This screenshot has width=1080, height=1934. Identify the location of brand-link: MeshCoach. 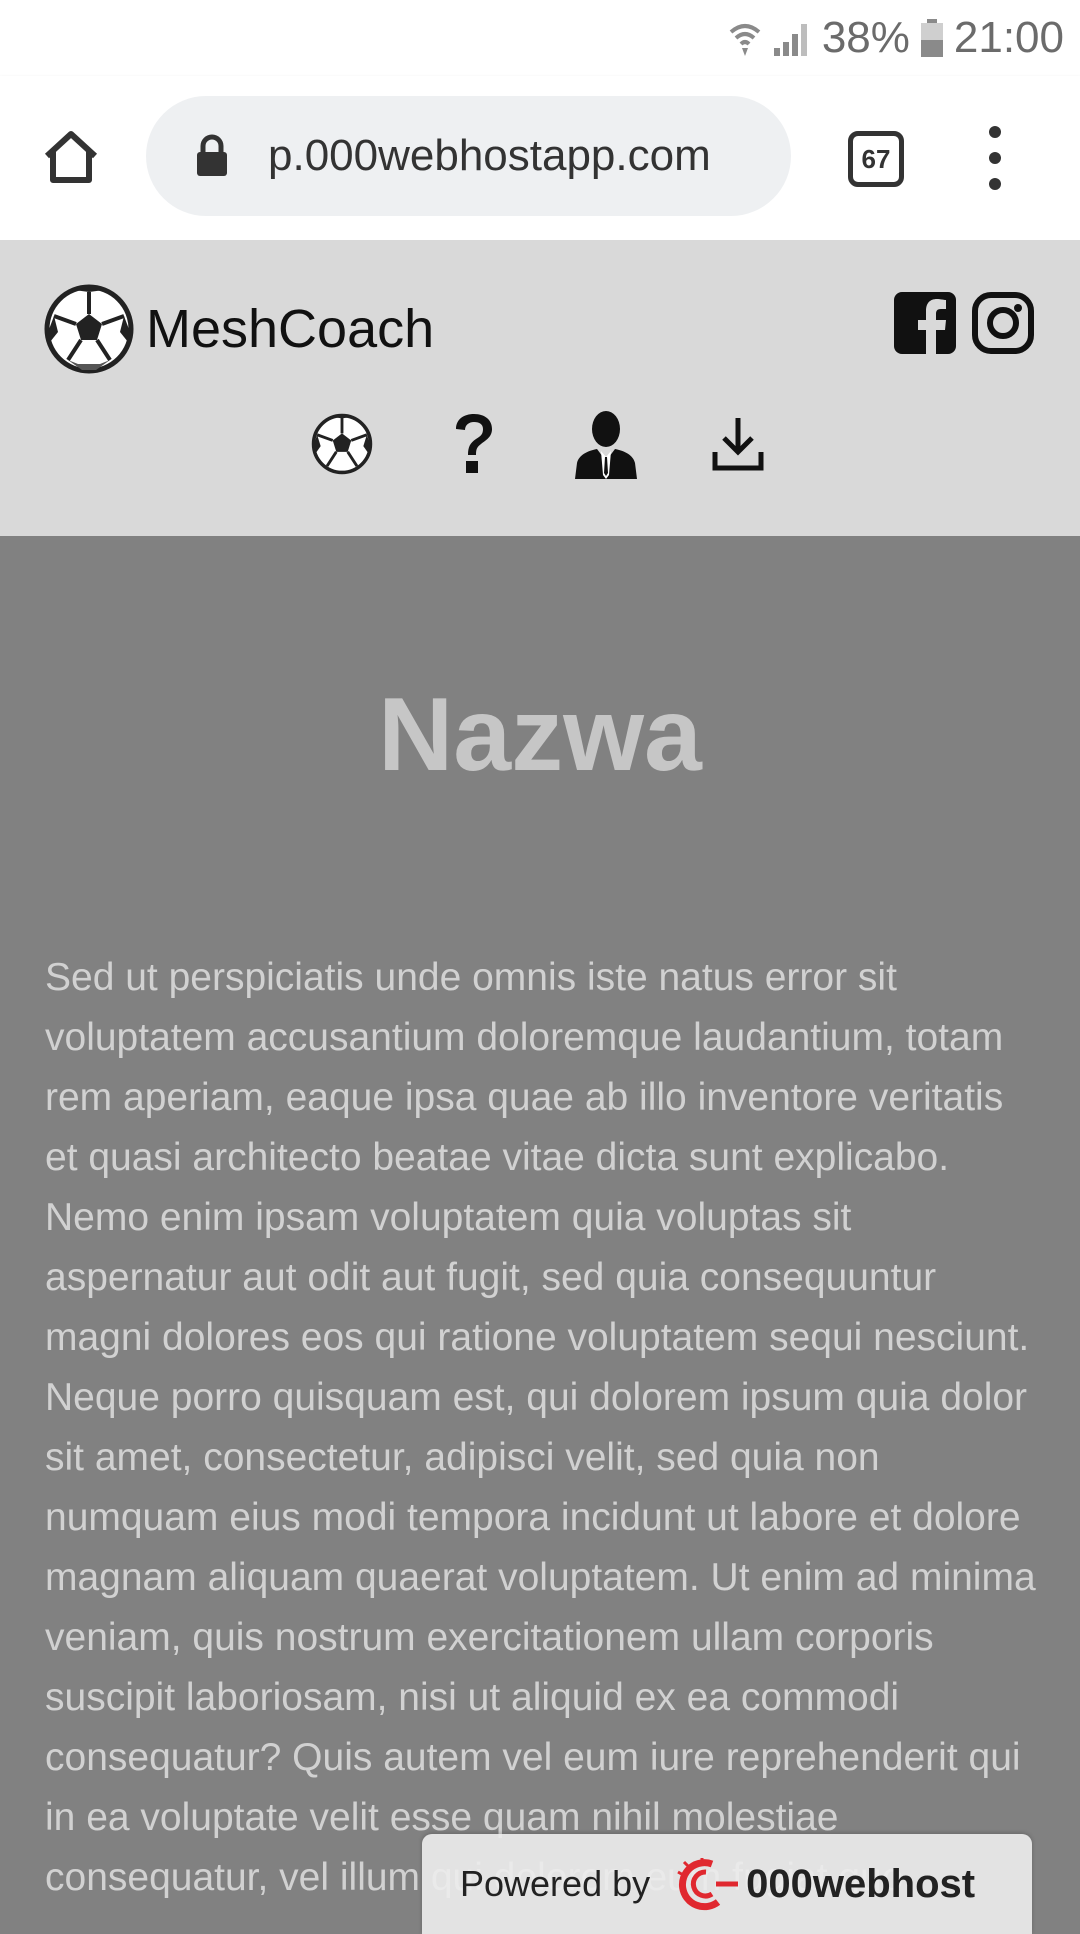
(239, 329).